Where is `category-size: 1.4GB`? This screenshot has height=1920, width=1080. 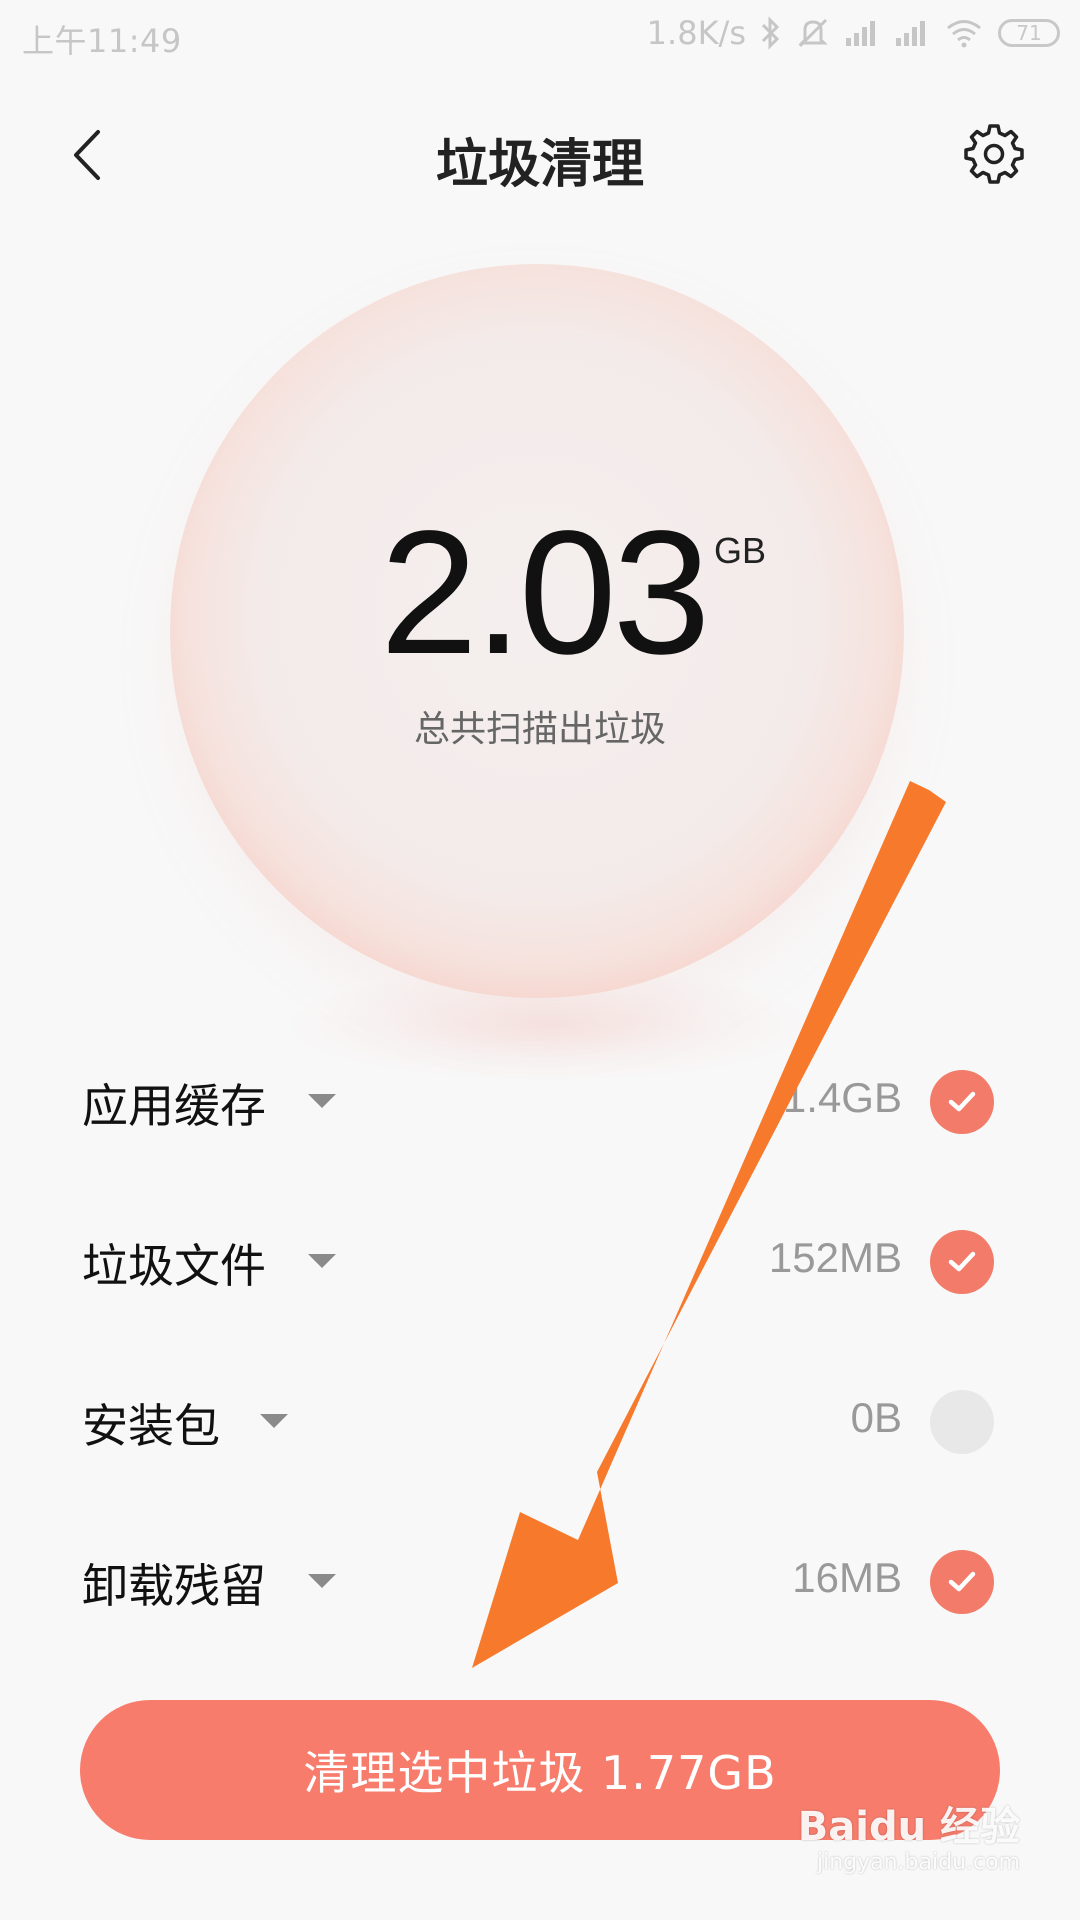 category-size: 1.4GB is located at coordinates (842, 1097).